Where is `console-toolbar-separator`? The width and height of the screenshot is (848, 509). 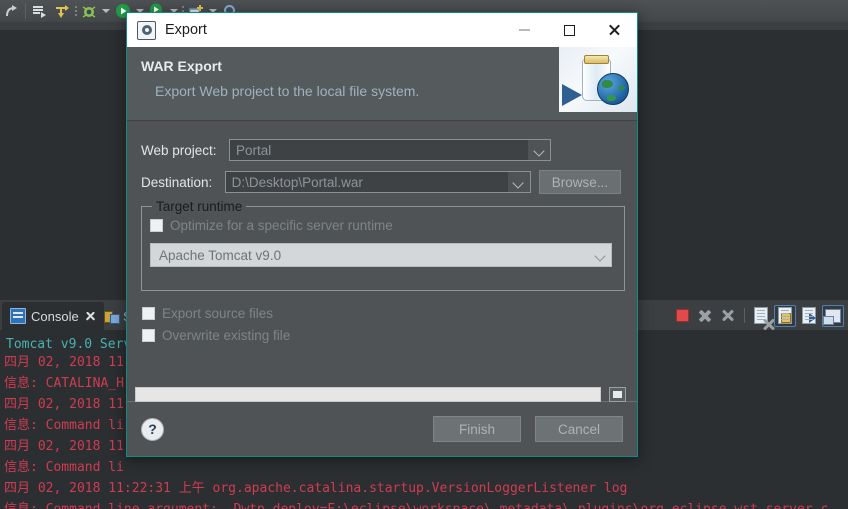 console-toolbar-separator is located at coordinates (744, 315).